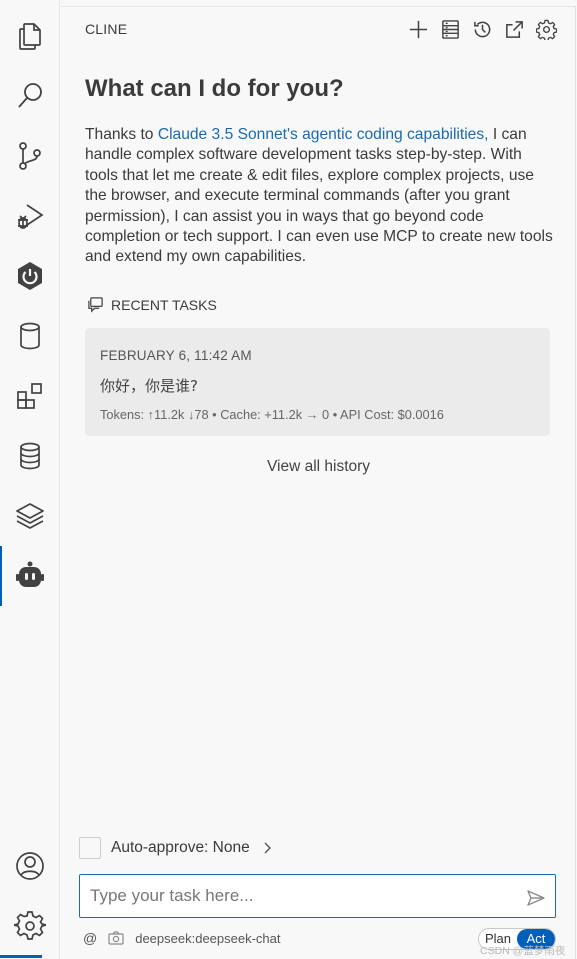 Image resolution: width=577 pixels, height=959 pixels. What do you see at coordinates (121, 134) in the screenshot?
I see `intro-text-start: Thanks to` at bounding box center [121, 134].